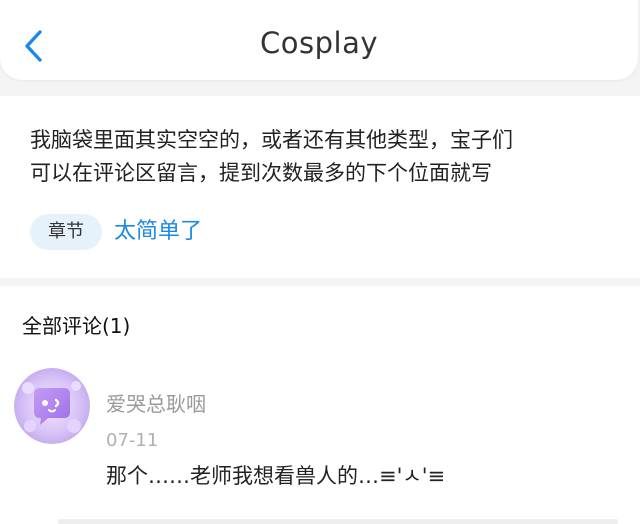 The height and width of the screenshot is (524, 640). Describe the element at coordinates (158, 232) in the screenshot. I see `chapter-link: 太简单了` at that location.